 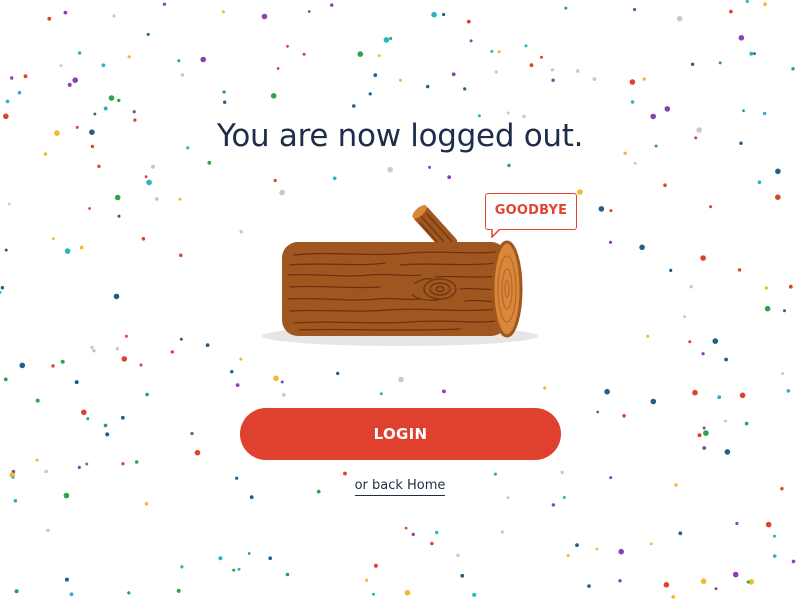 I want to click on back-home-link: or back Home, so click(x=400, y=487).